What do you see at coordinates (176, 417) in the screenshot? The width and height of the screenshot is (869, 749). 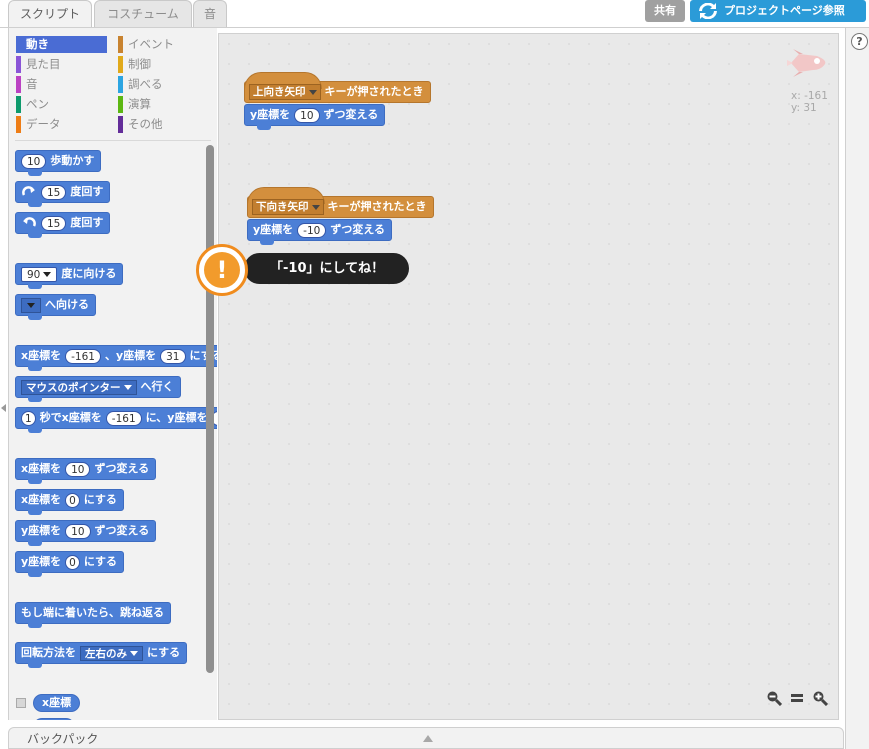 I see `block-text: に、y座標を` at bounding box center [176, 417].